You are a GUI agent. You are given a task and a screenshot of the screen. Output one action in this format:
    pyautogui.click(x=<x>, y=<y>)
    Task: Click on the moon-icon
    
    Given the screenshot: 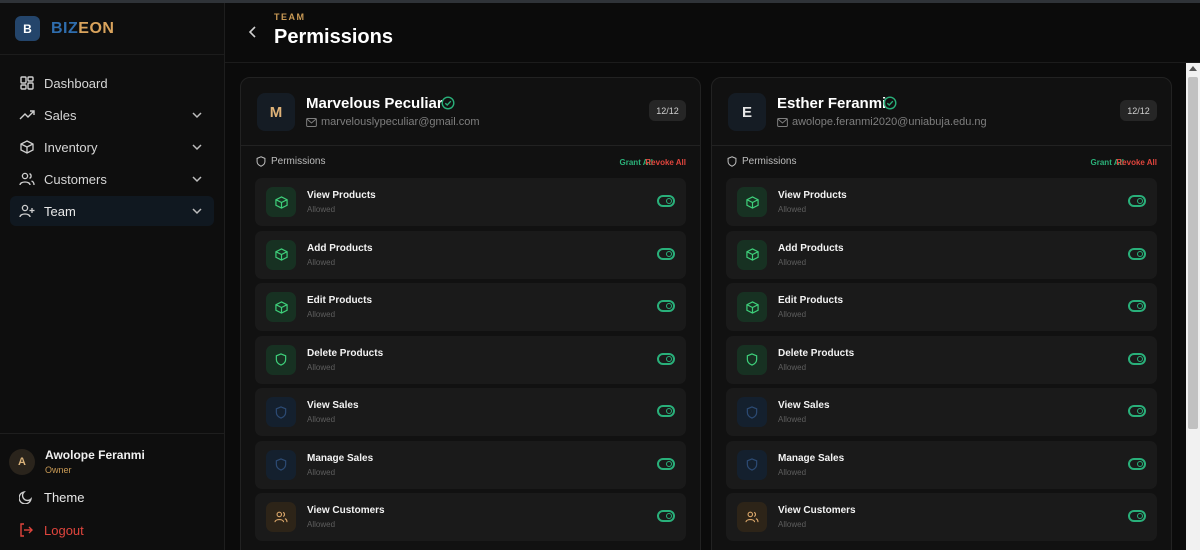 What is the action you would take?
    pyautogui.click(x=27, y=497)
    